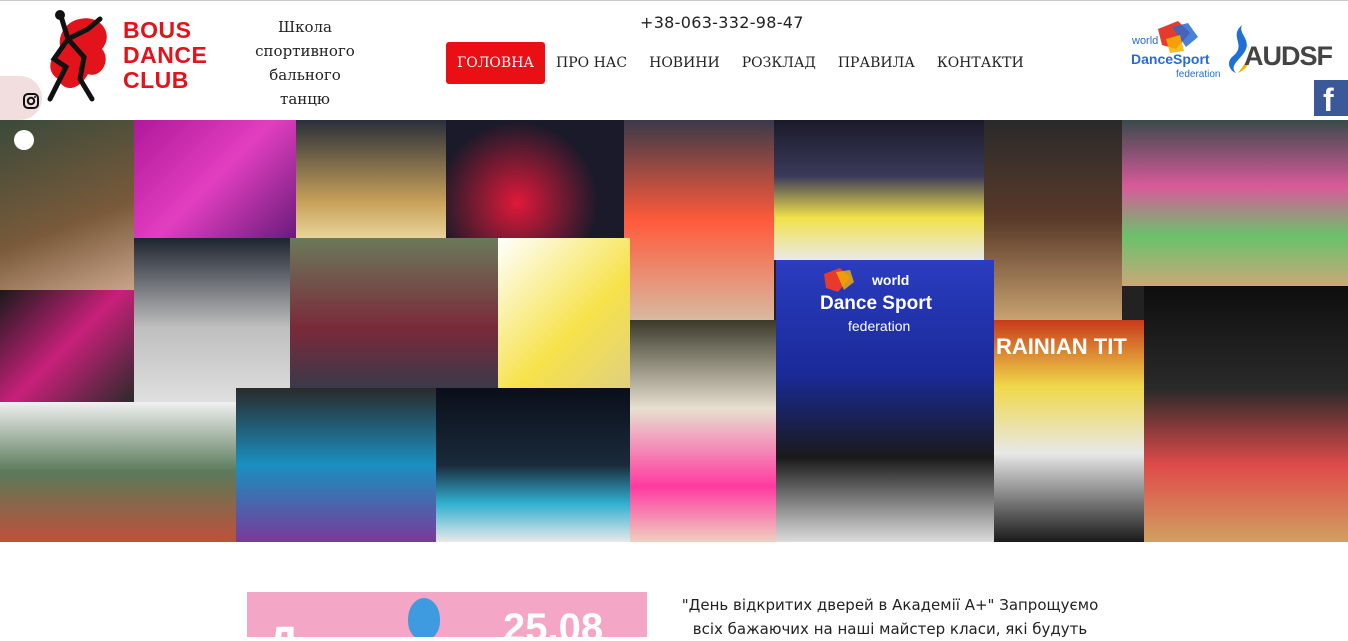 Image resolution: width=1348 pixels, height=641 pixels. What do you see at coordinates (1170, 59) in the screenshot?
I see `wdsf-text-2: DanceSport` at bounding box center [1170, 59].